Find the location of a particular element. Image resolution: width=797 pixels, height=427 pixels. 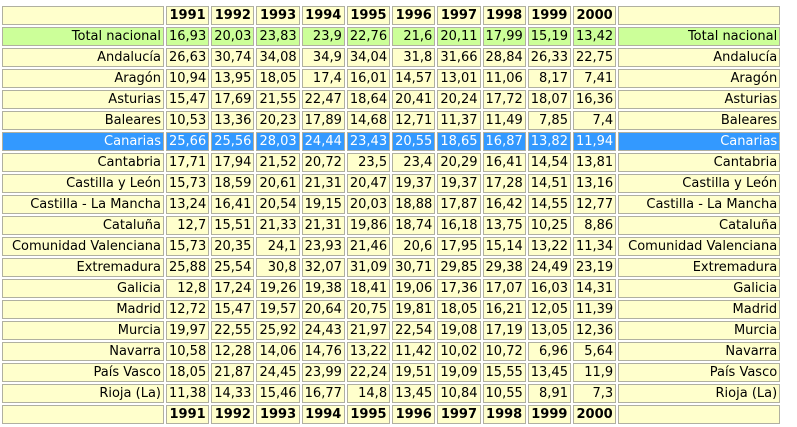

row-label-left: País Vasco is located at coordinates (83, 372).